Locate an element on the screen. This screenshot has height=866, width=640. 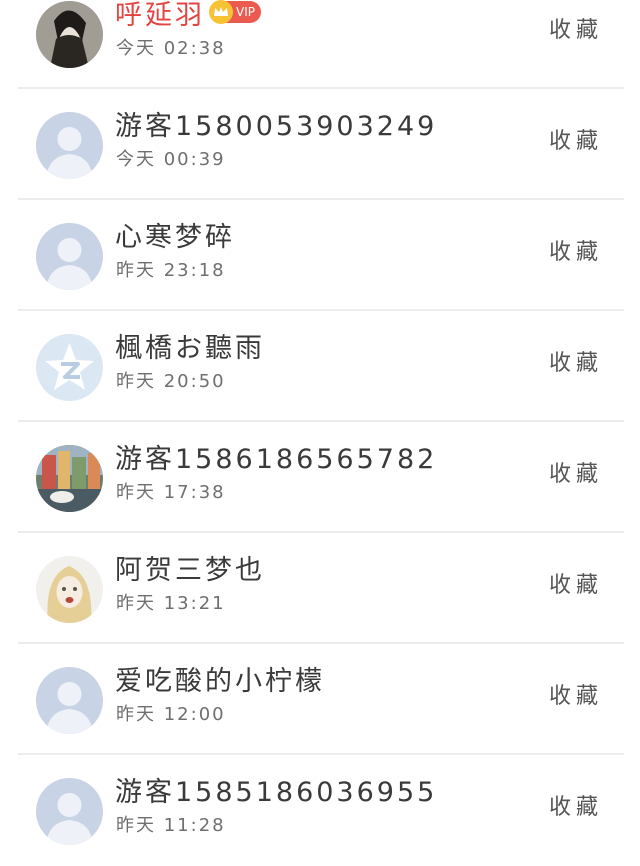
timestamp: 昨天 17:38 is located at coordinates (171, 492).